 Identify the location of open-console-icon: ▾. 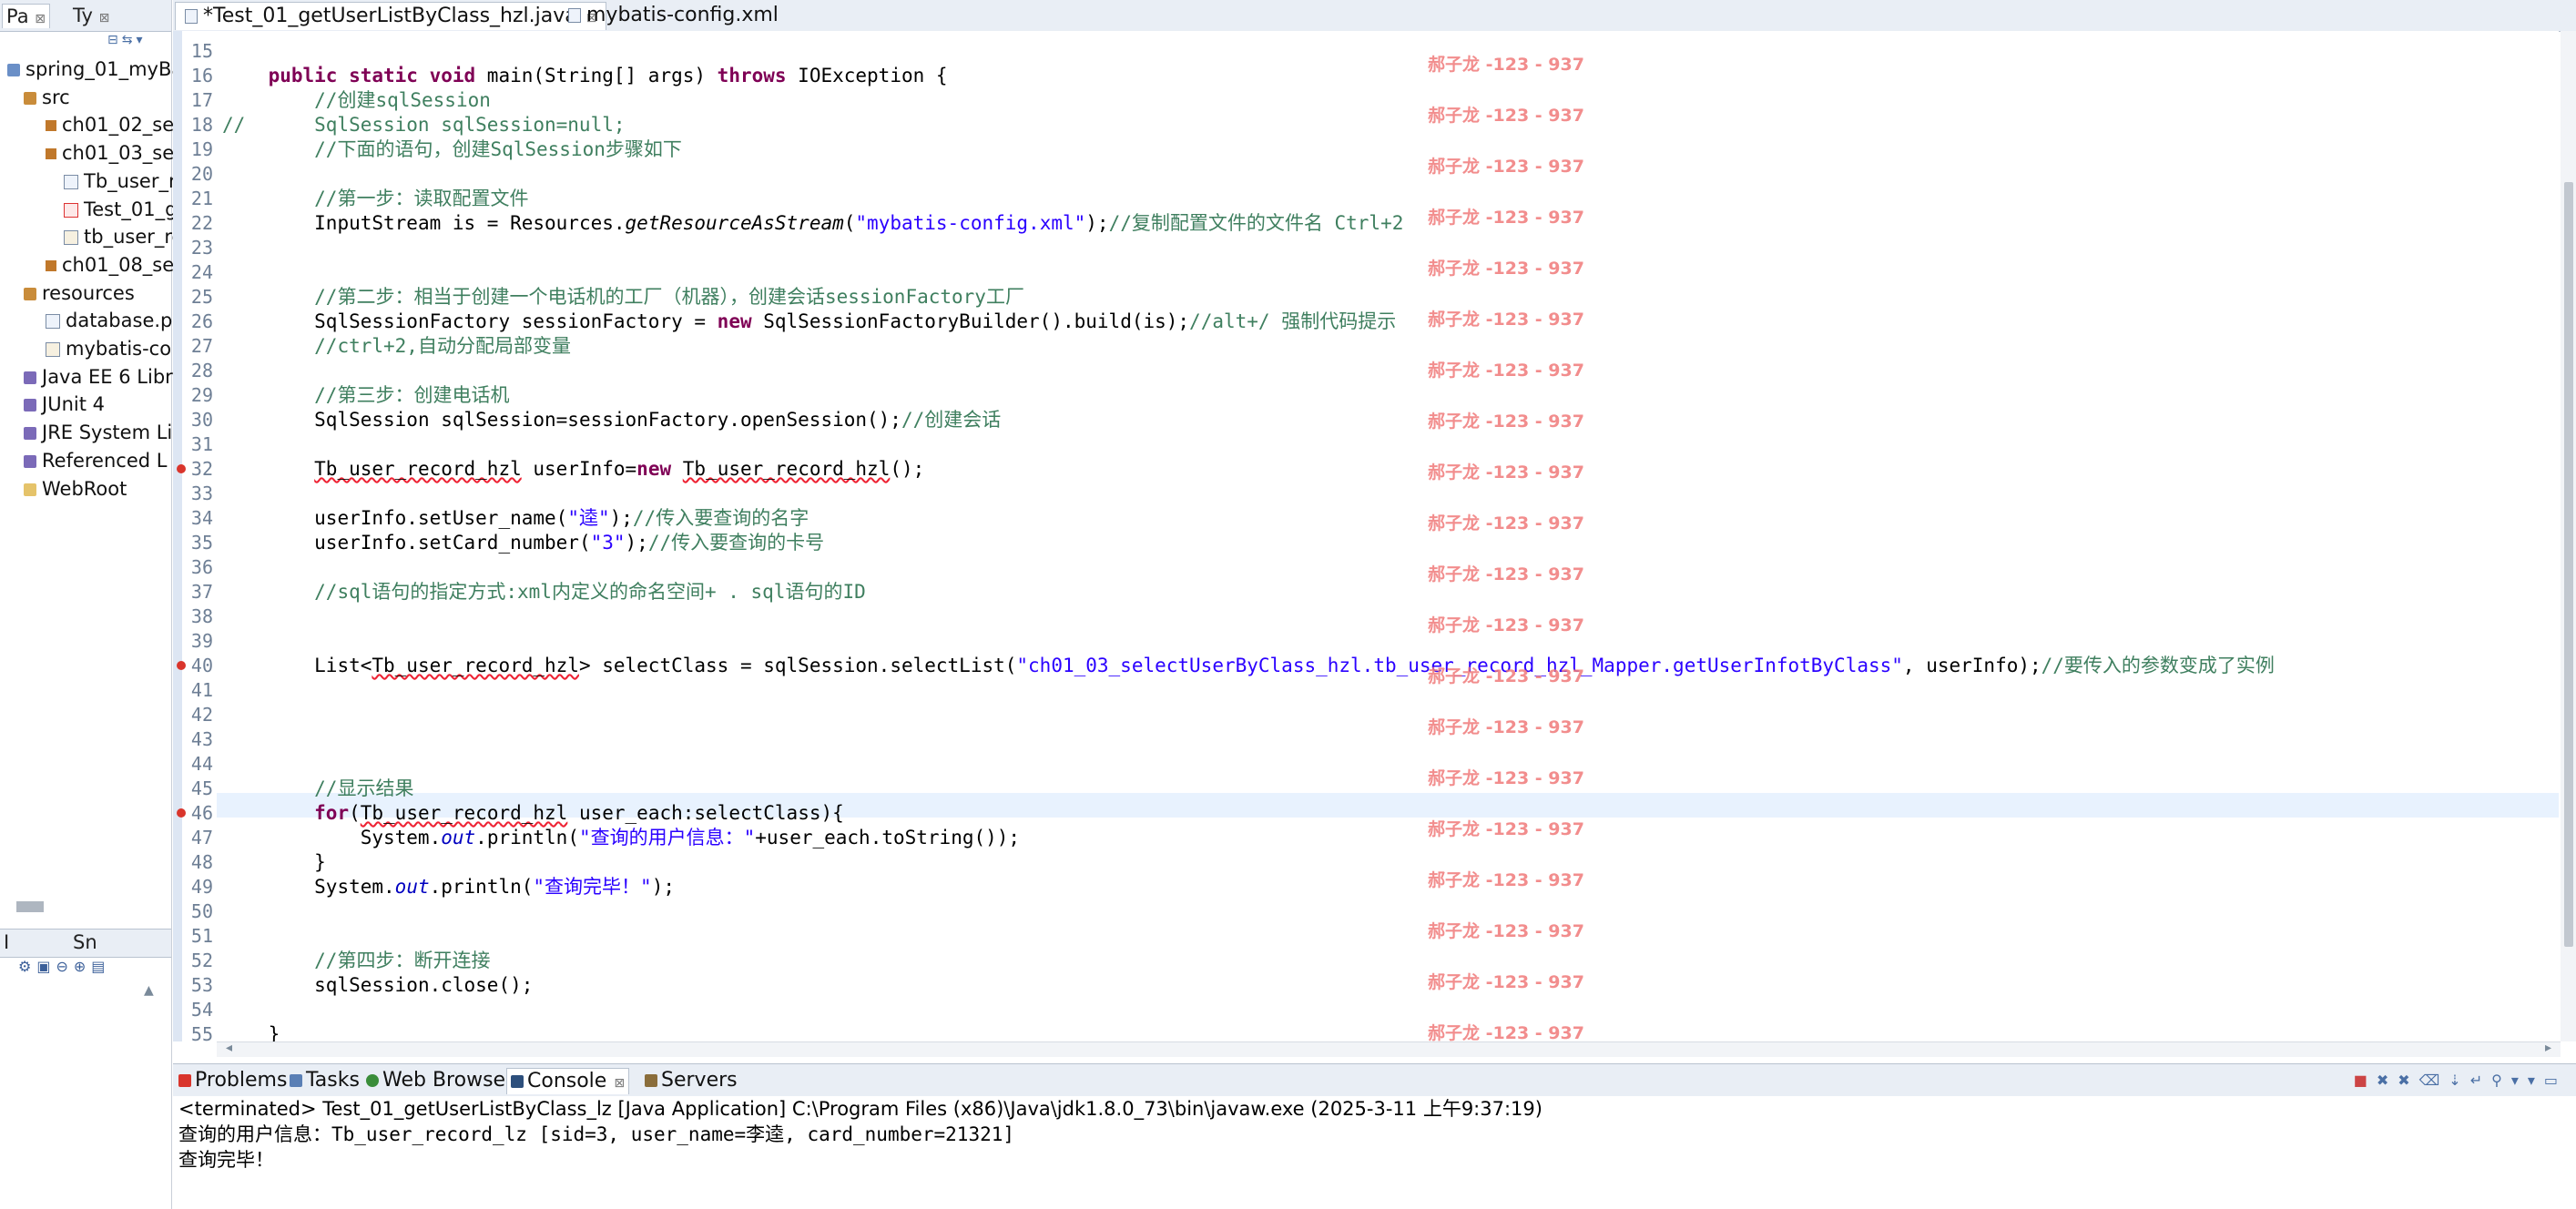
(2536, 1080).